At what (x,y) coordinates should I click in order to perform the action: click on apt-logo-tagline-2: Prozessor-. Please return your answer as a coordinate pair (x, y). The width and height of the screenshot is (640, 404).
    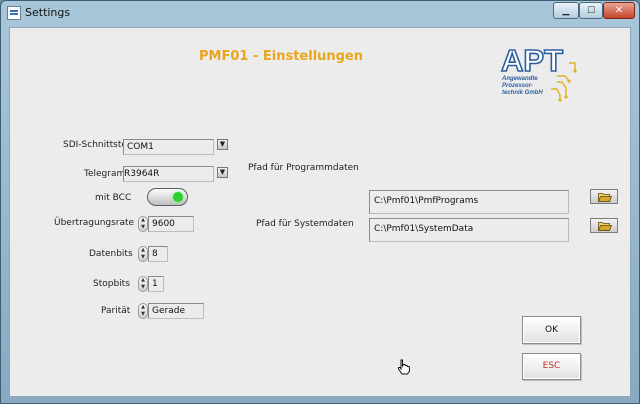
    Looking at the image, I should click on (517, 86).